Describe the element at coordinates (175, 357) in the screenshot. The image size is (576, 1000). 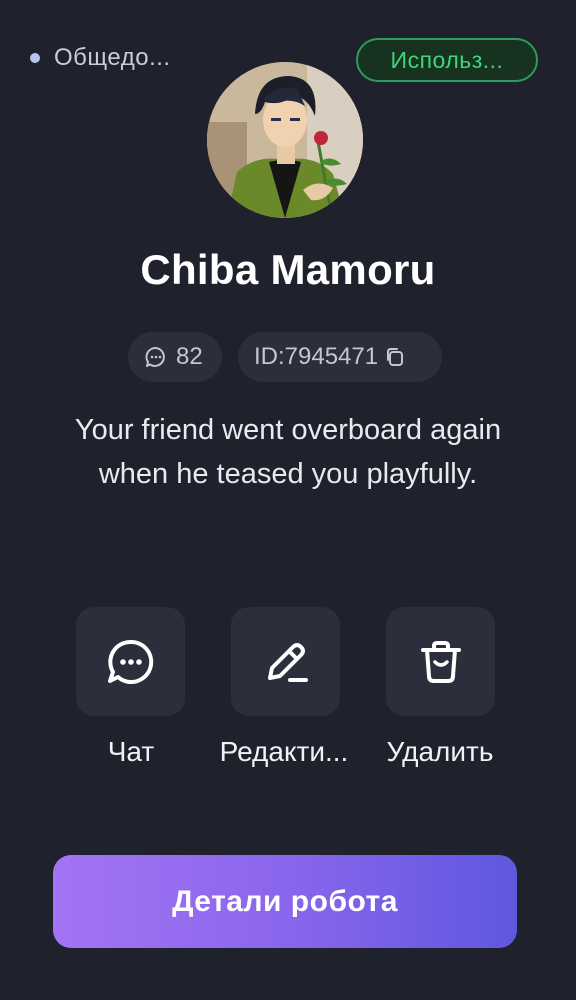
I see `message-count-chip: 82` at that location.